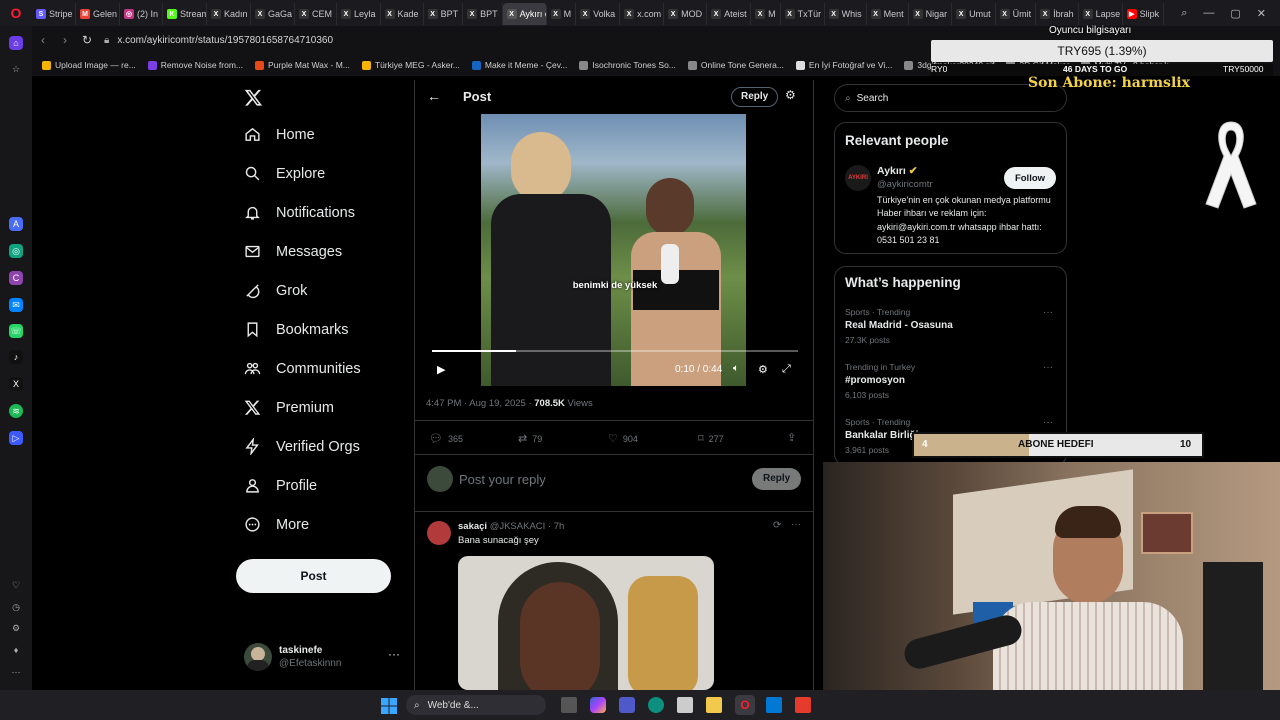 This screenshot has height=720, width=1280. I want to click on forward-button: ›, so click(65, 40).